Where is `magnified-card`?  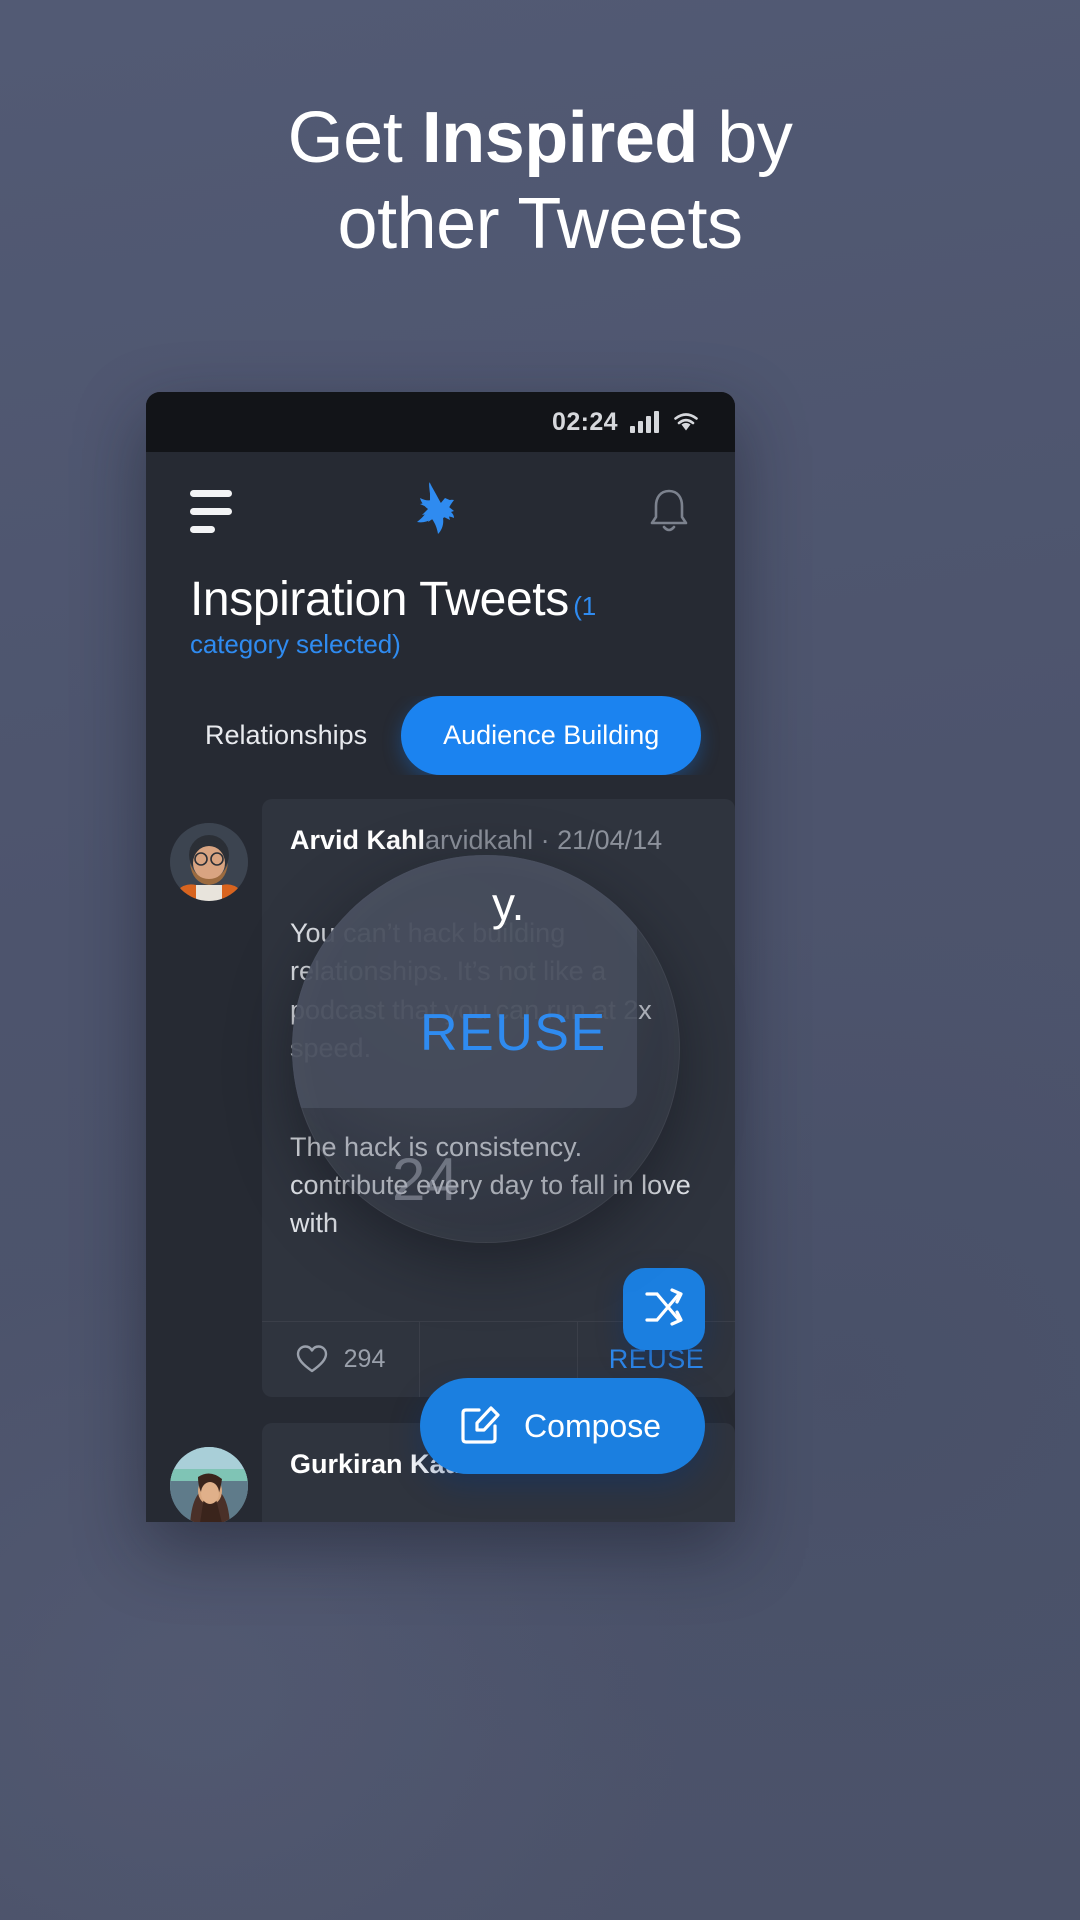 magnified-card is located at coordinates (464, 981).